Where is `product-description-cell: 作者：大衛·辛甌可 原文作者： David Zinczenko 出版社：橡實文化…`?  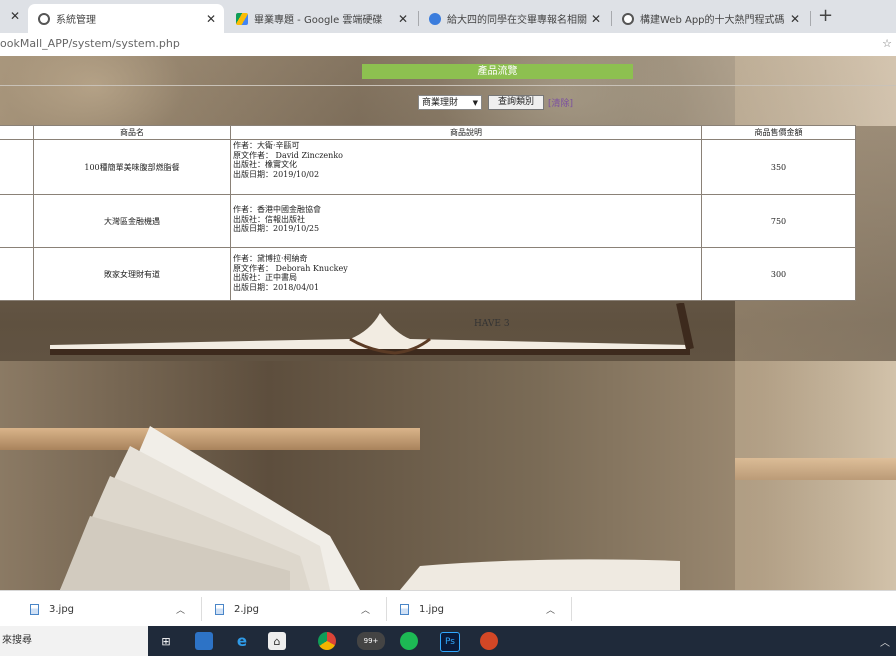
product-description-cell: 作者：大衛·辛甌可 原文作者： David Zinczenko 出版社：橡實文化… is located at coordinates (466, 167).